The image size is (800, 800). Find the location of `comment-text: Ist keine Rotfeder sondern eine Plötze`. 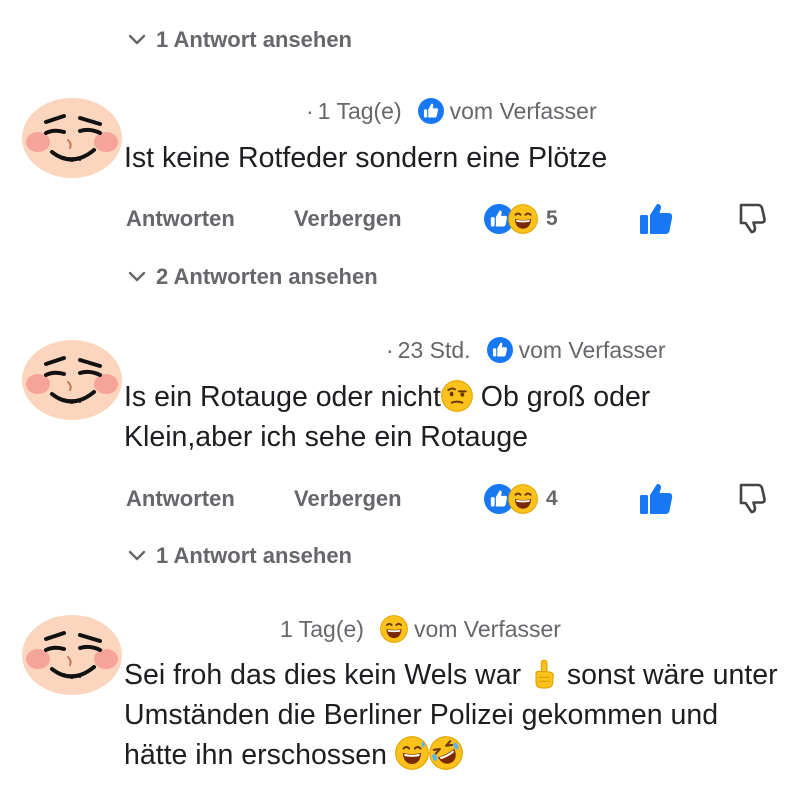

comment-text: Ist keine Rotfeder sondern eine Plötze is located at coordinates (454, 158).